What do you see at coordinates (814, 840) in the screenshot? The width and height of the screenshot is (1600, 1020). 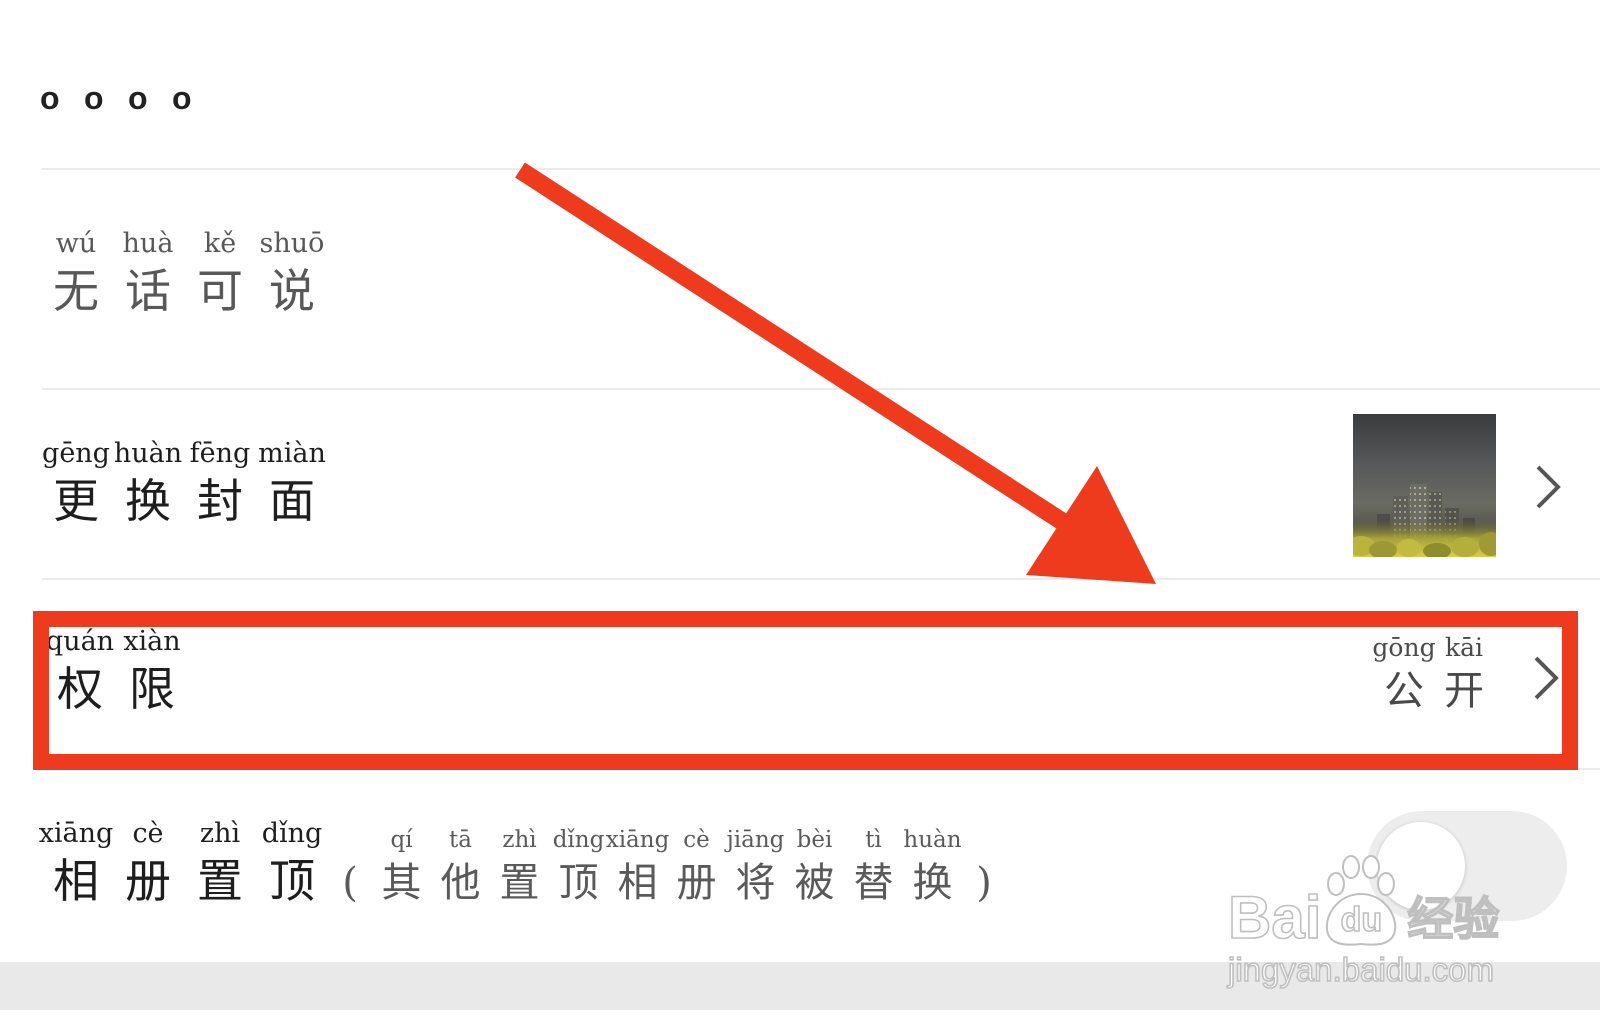 I see `pinyin-text: bèi` at bounding box center [814, 840].